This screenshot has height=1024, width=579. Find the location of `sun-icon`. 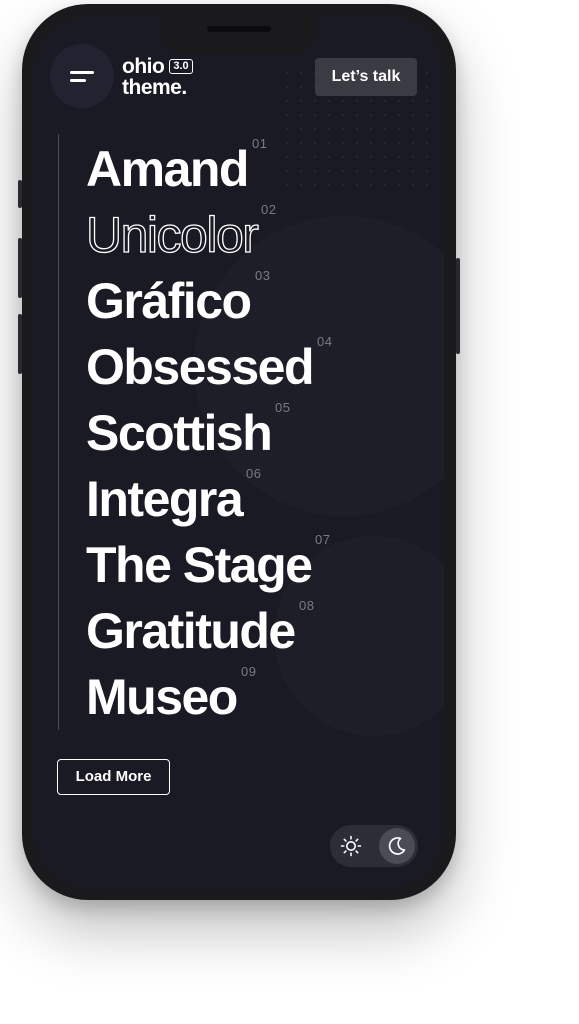

sun-icon is located at coordinates (351, 846).